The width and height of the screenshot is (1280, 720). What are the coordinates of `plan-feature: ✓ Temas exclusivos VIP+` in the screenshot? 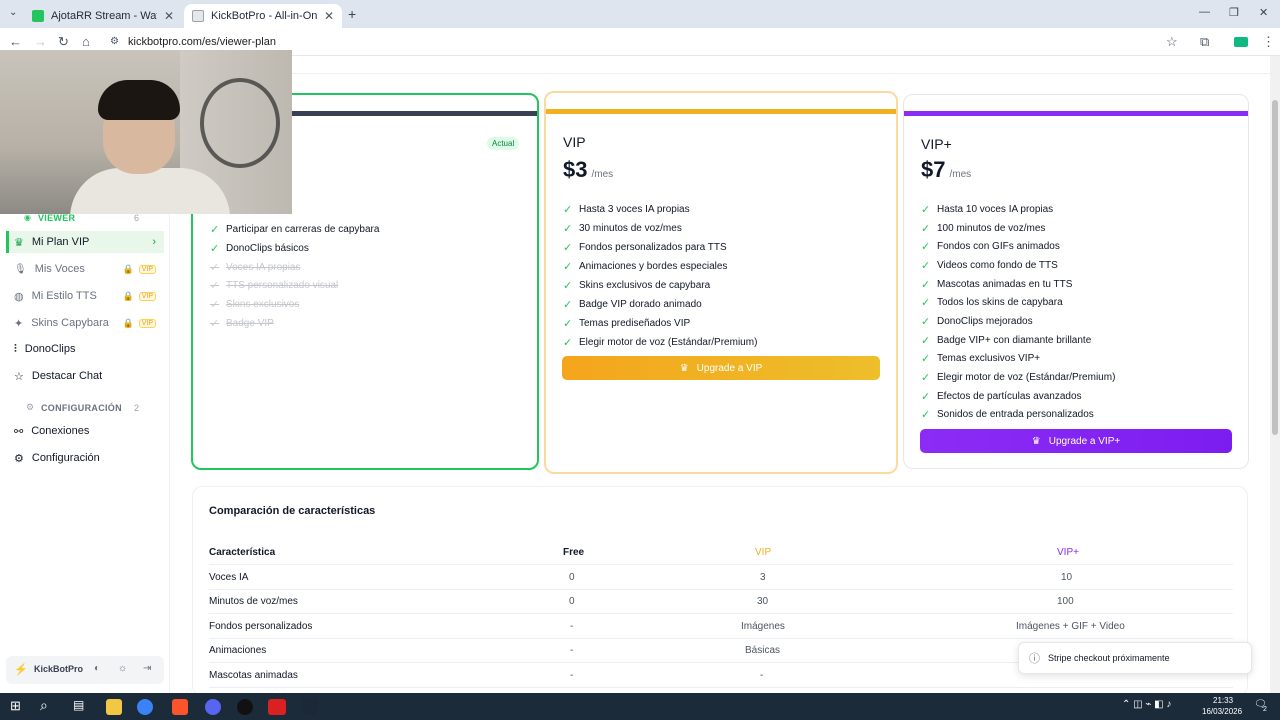 It's located at (980, 358).